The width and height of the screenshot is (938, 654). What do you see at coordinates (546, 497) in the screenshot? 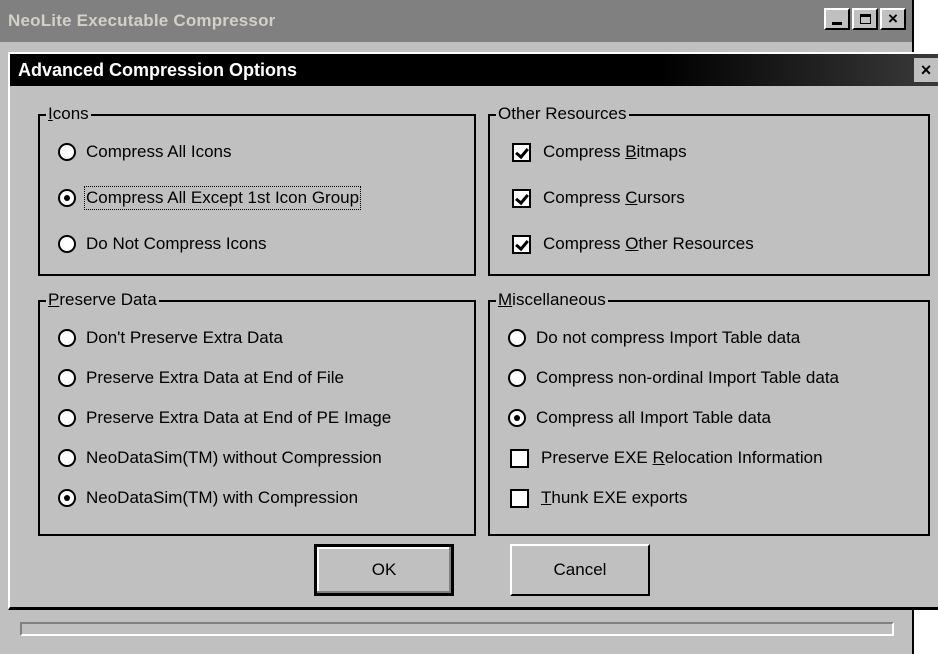
I see `label-accelerator: T` at bounding box center [546, 497].